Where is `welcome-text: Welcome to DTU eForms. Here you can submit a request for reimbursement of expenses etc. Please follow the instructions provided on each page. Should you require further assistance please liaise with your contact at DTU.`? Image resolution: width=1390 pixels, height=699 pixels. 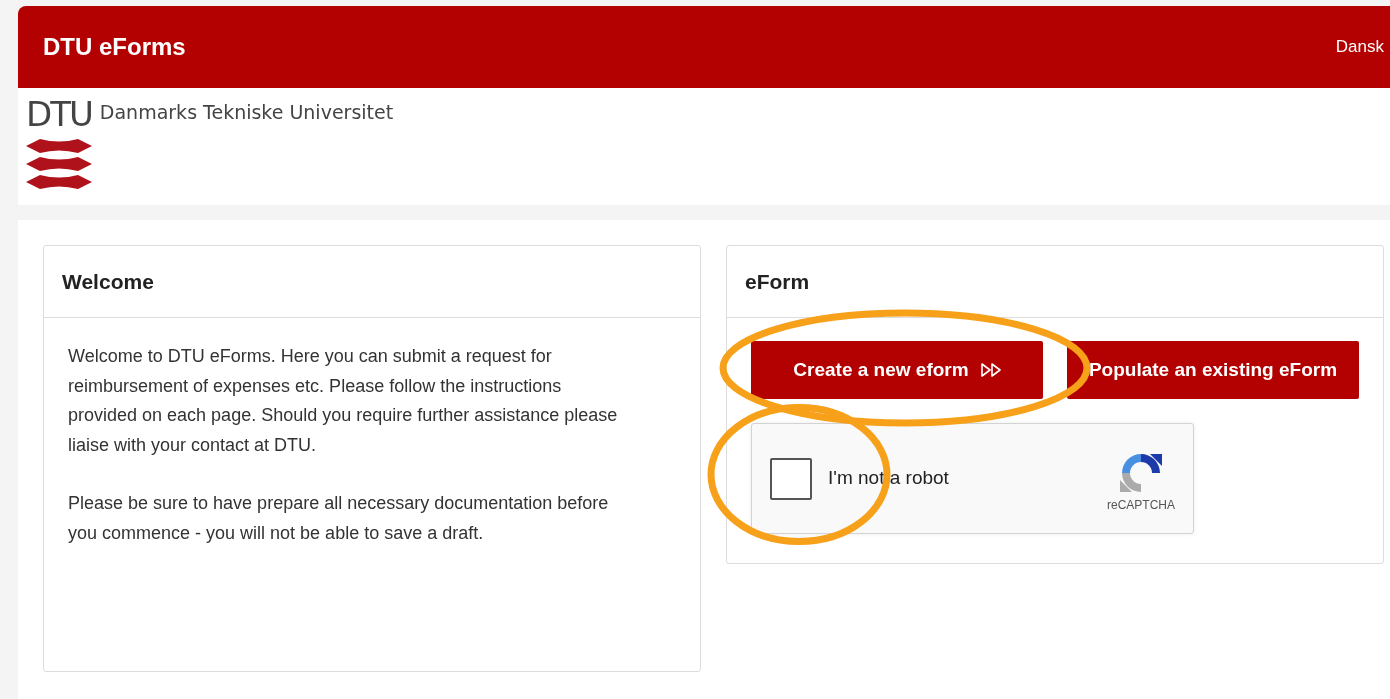
welcome-text: Welcome to DTU eForms. Here you can submit a request for reimbursement of expenses etc. Please follow the instructions provided on each page. Should you require further assistance please liaise with your contact at DTU. is located at coordinates (343, 401).